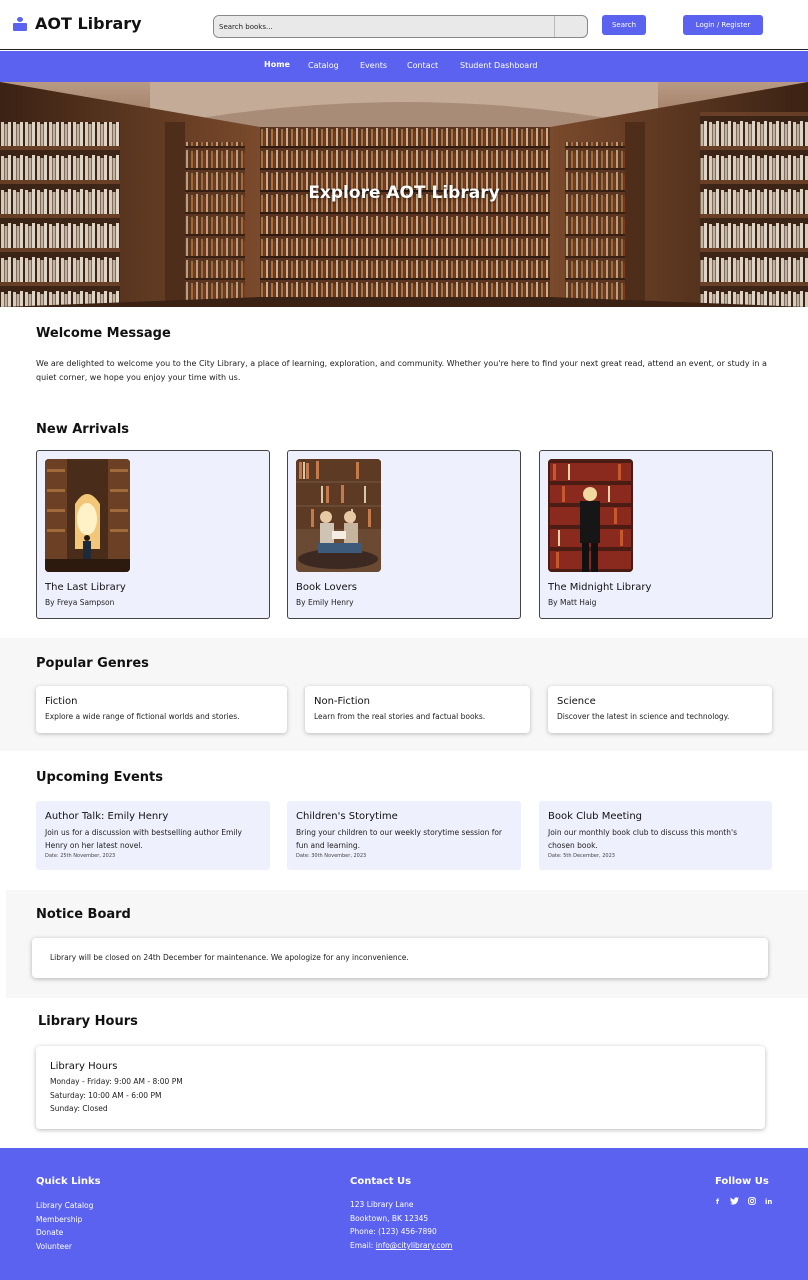 The height and width of the screenshot is (1280, 808). I want to click on search-divider, so click(554, 26).